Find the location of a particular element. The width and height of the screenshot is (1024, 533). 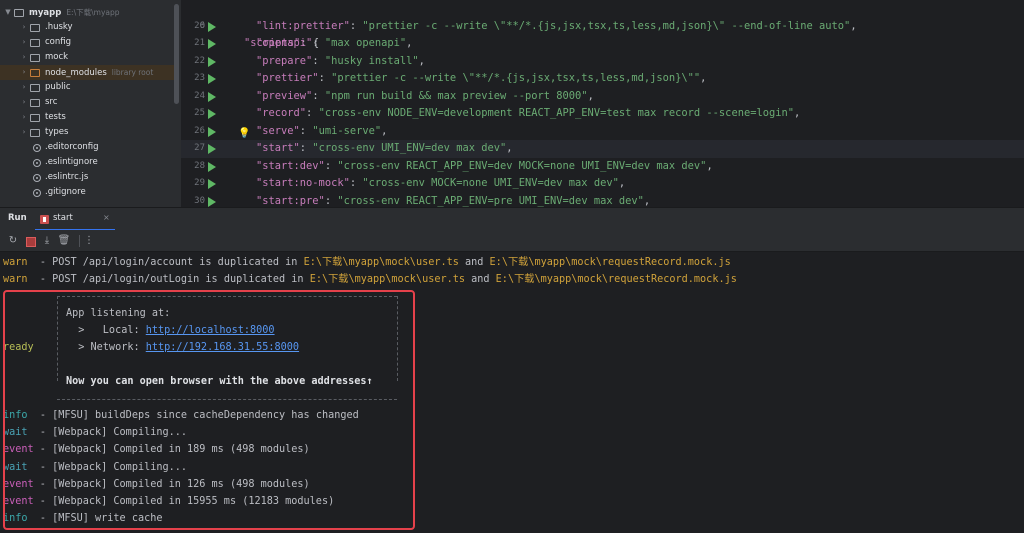

tree-item-eslintrc: .eslintrc.js is located at coordinates (87, 177).